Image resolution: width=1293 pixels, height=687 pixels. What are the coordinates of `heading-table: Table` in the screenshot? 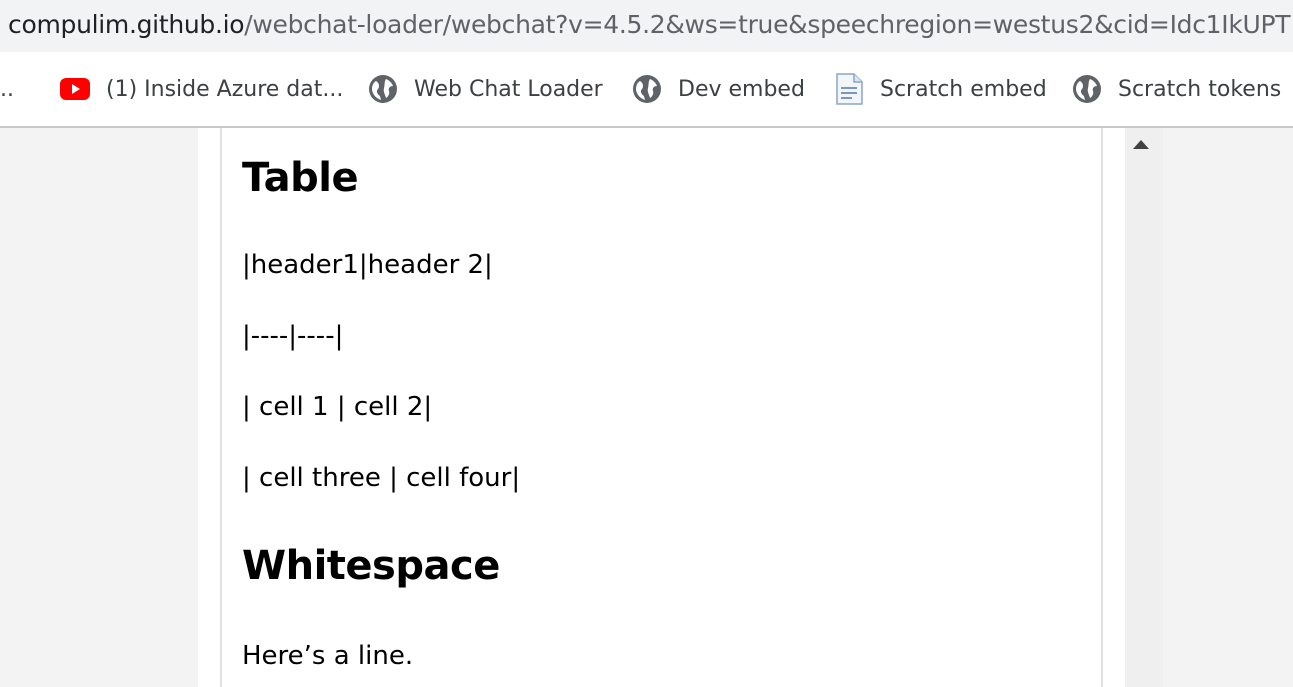 It's located at (300, 178).